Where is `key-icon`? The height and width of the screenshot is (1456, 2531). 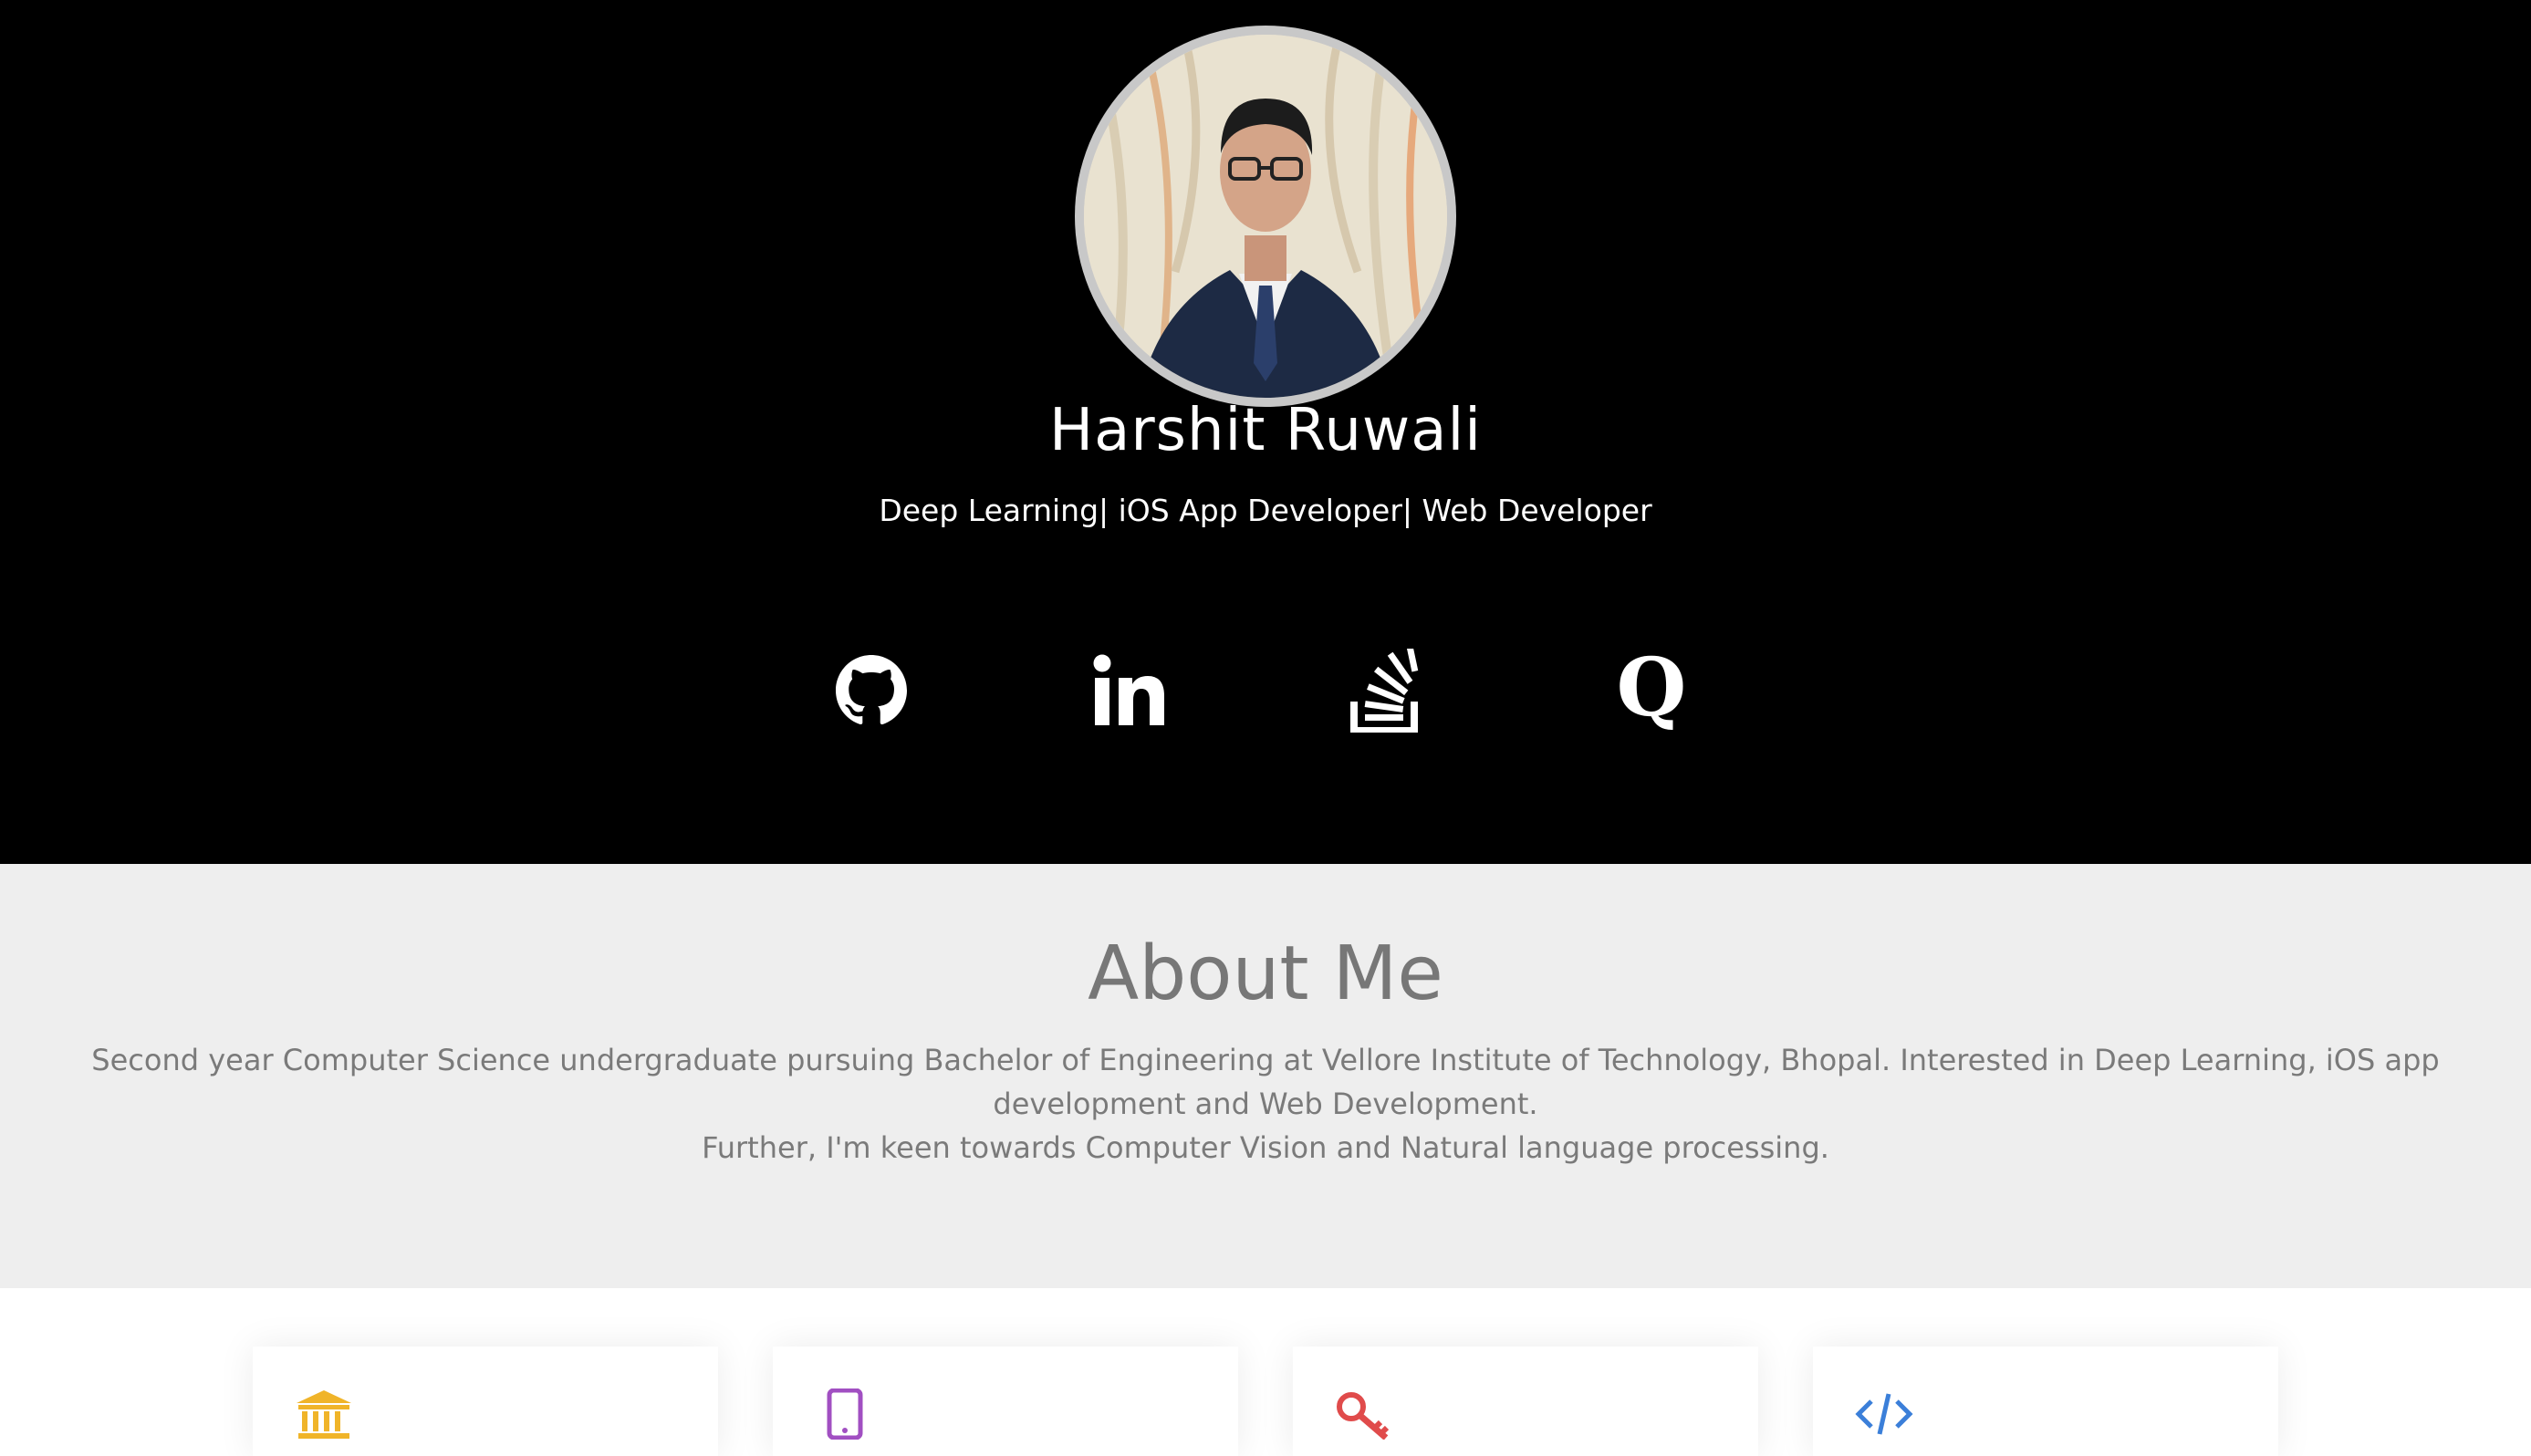
key-icon is located at coordinates (1363, 1416).